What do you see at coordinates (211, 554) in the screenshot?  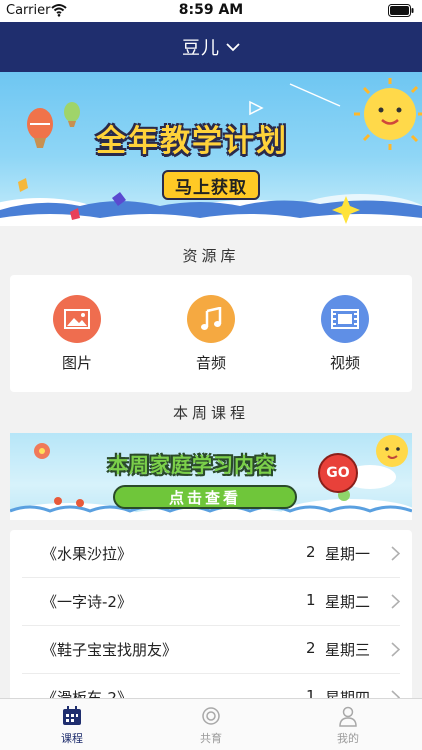 I see `course-row: 《水果沙拉》 2 星期一` at bounding box center [211, 554].